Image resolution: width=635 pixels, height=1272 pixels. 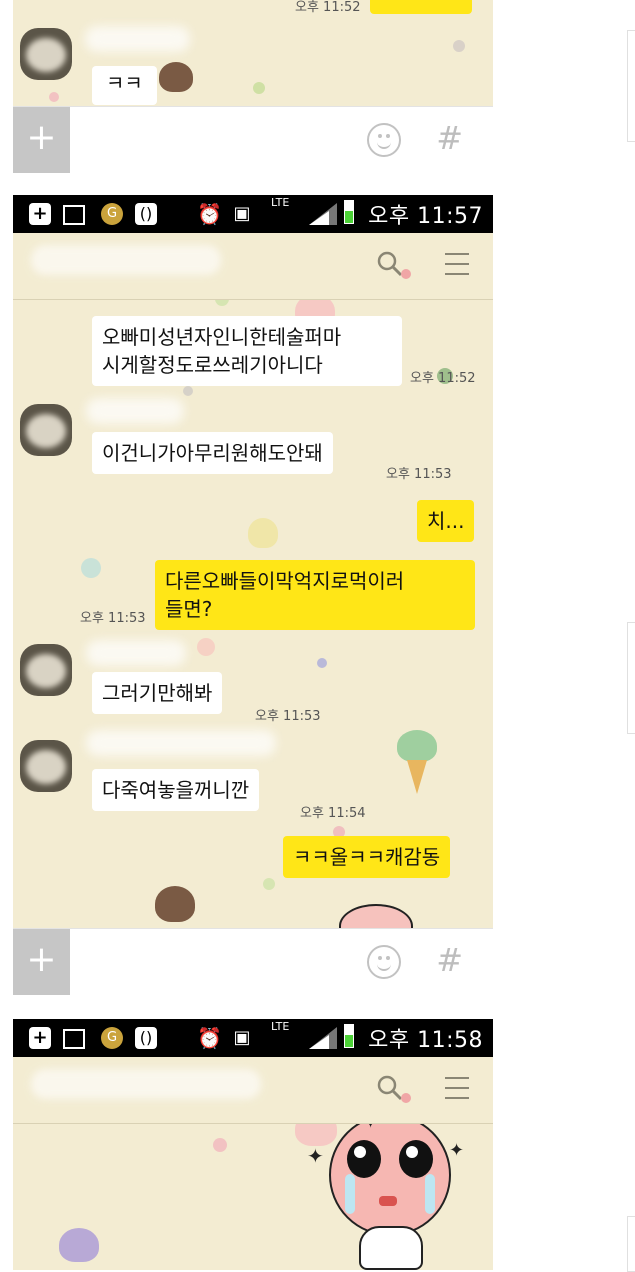 I want to click on status-time: 오후 11:58, so click(x=425, y=1040).